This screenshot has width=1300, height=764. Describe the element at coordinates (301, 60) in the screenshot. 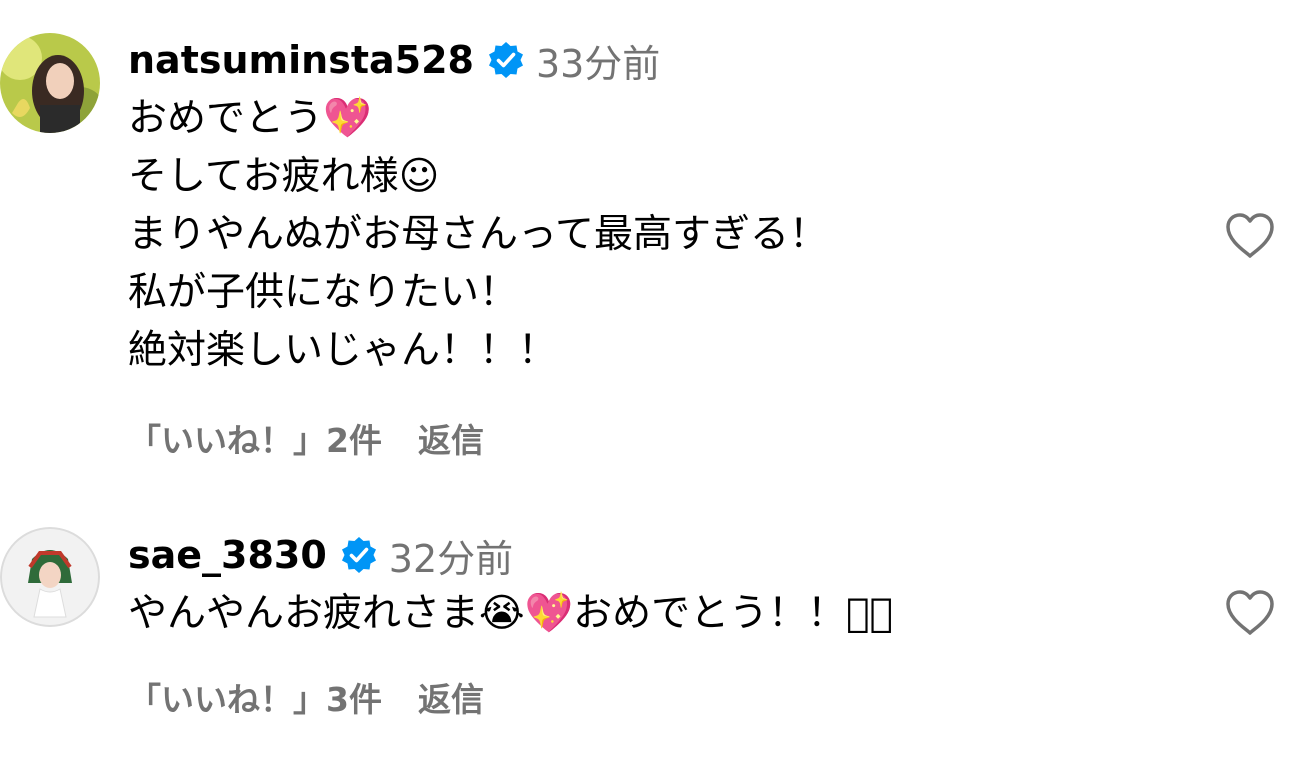

I see `comment-username: natsuminsta528` at that location.